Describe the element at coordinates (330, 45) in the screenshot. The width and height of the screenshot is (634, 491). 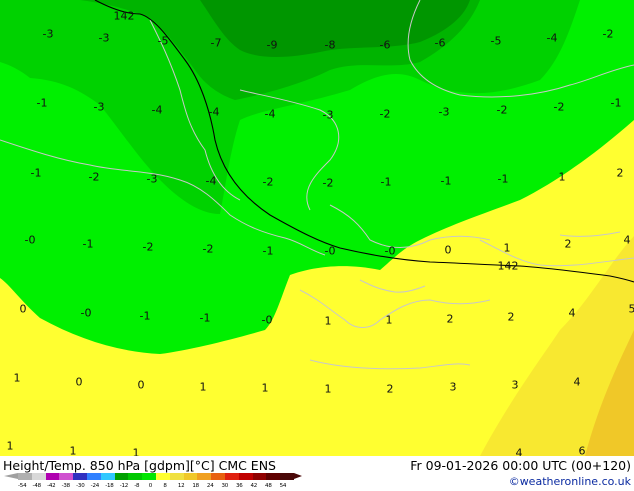
I see `isotherm-label: -8` at that location.